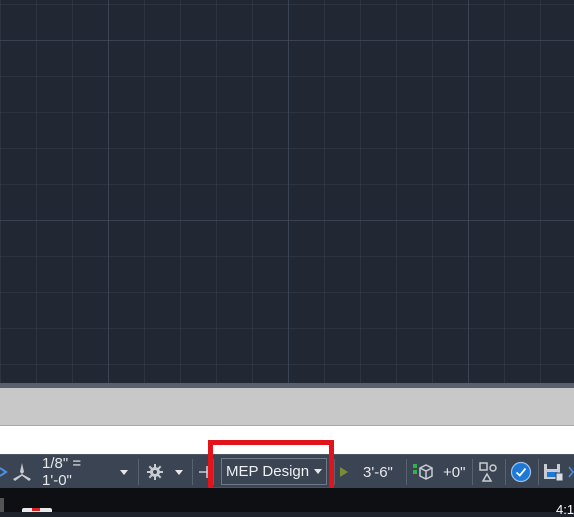 Image resolution: width=574 pixels, height=517 pixels. What do you see at coordinates (287, 440) in the screenshot?
I see `command-input-area` at bounding box center [287, 440].